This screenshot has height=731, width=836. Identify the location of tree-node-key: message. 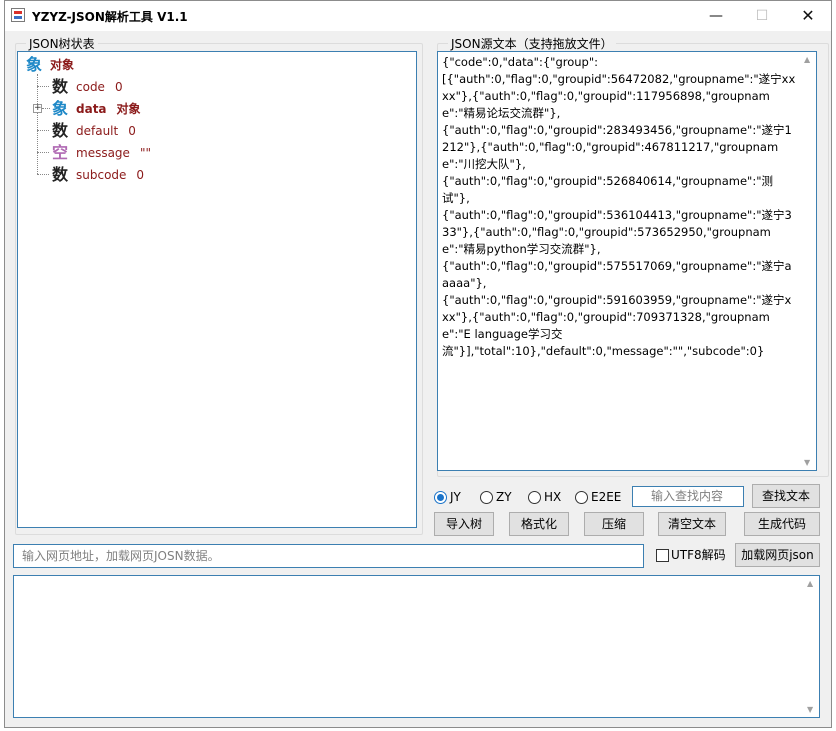
(103, 152).